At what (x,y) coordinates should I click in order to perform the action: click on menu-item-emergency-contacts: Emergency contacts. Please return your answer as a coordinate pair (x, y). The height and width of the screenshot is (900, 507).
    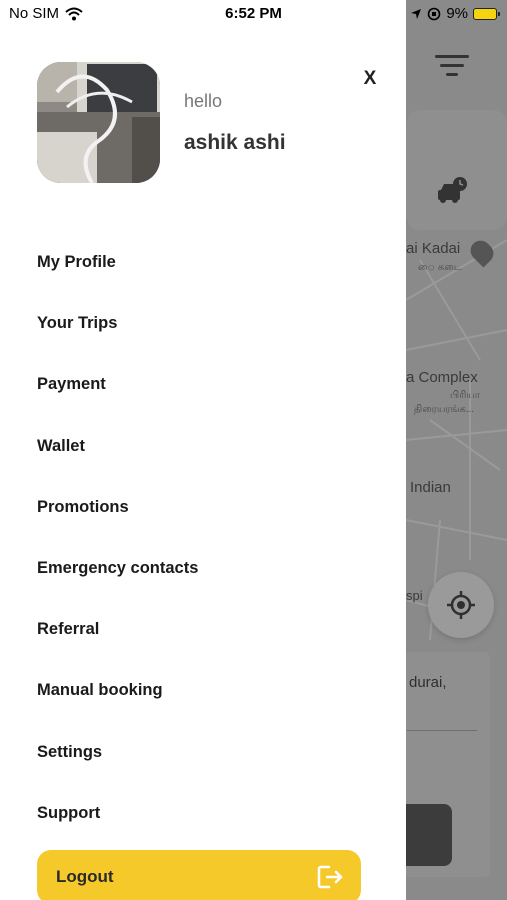
    Looking at the image, I should click on (202, 568).